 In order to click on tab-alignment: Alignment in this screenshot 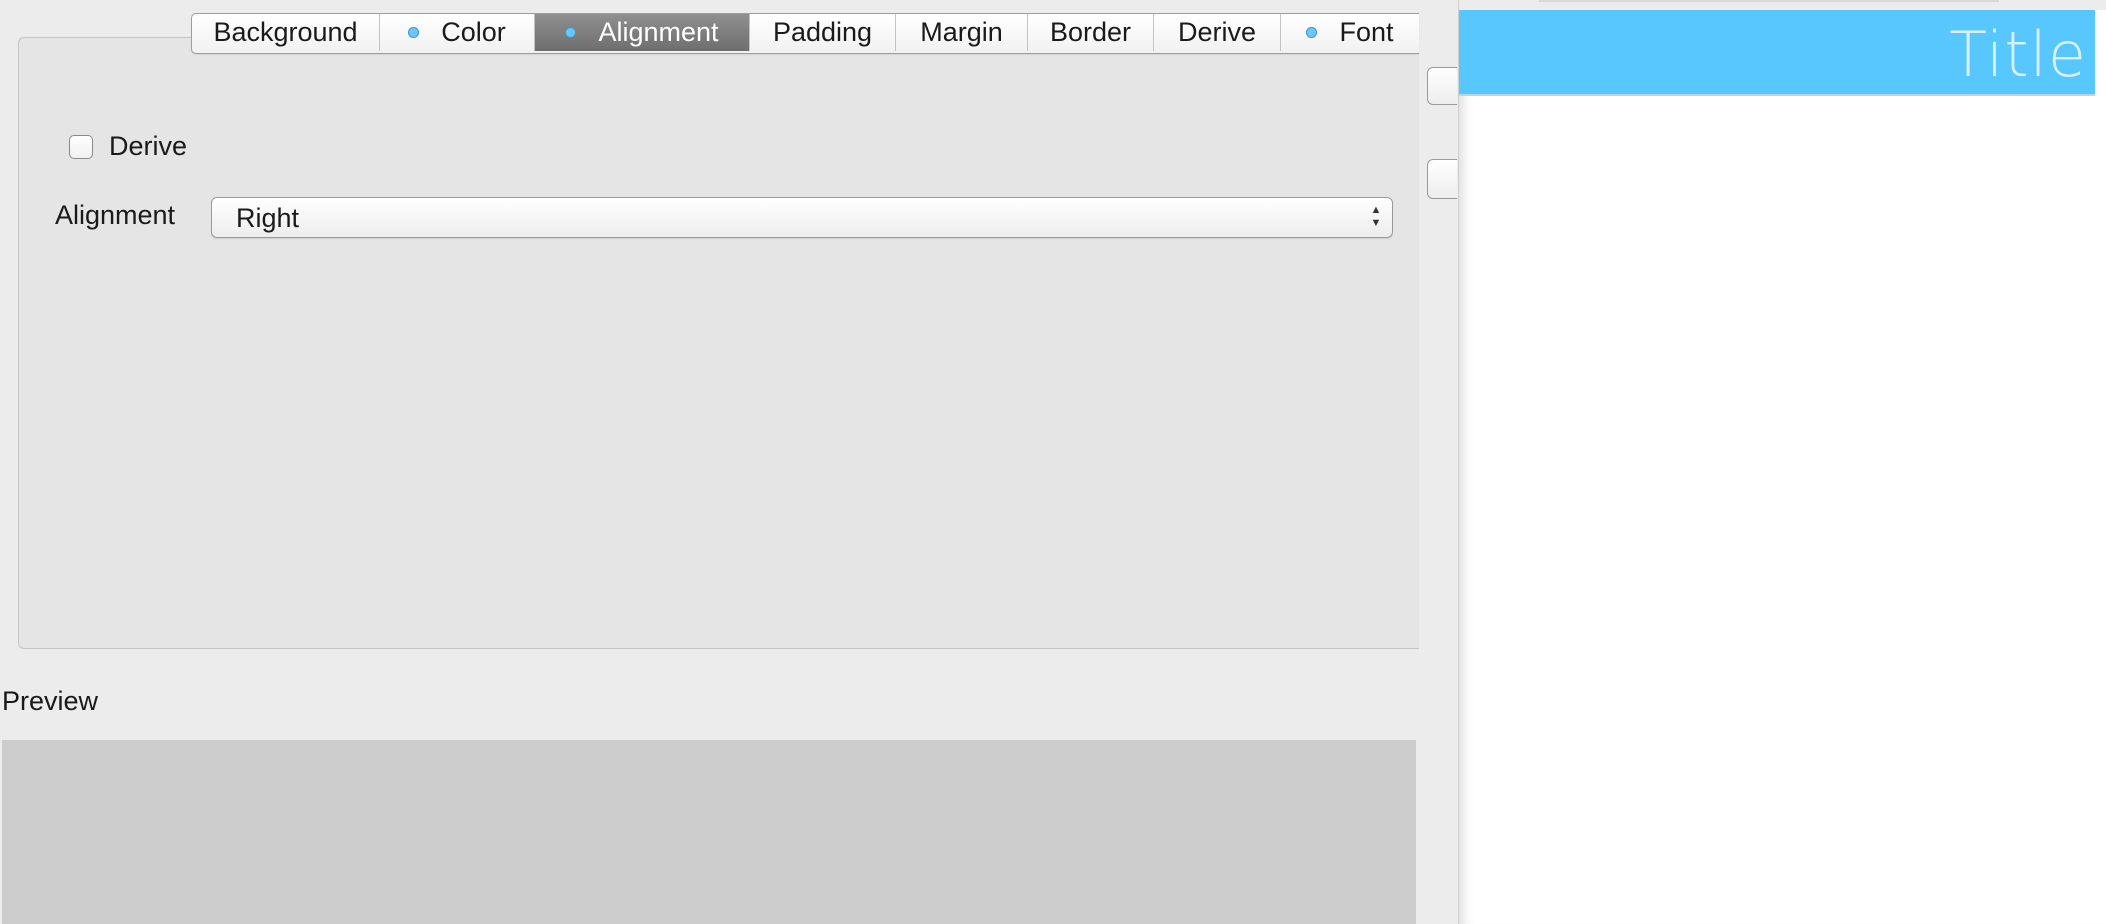, I will do `click(642, 32)`.